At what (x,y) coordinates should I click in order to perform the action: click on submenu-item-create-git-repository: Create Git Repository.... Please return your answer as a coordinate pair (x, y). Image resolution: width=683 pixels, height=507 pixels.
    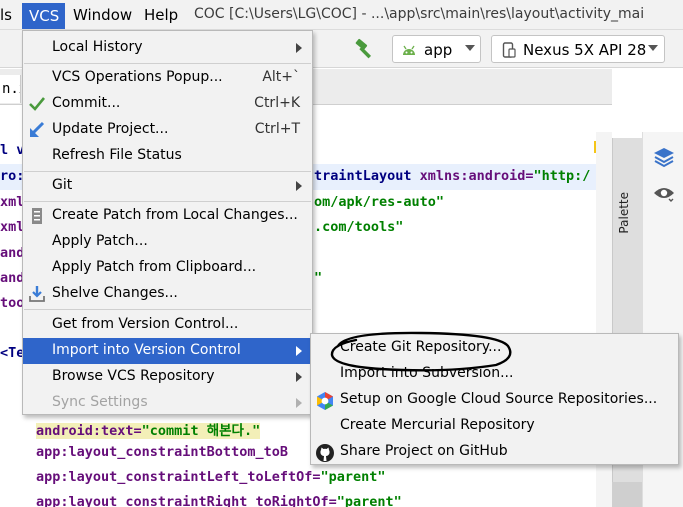
    Looking at the image, I should click on (494, 349).